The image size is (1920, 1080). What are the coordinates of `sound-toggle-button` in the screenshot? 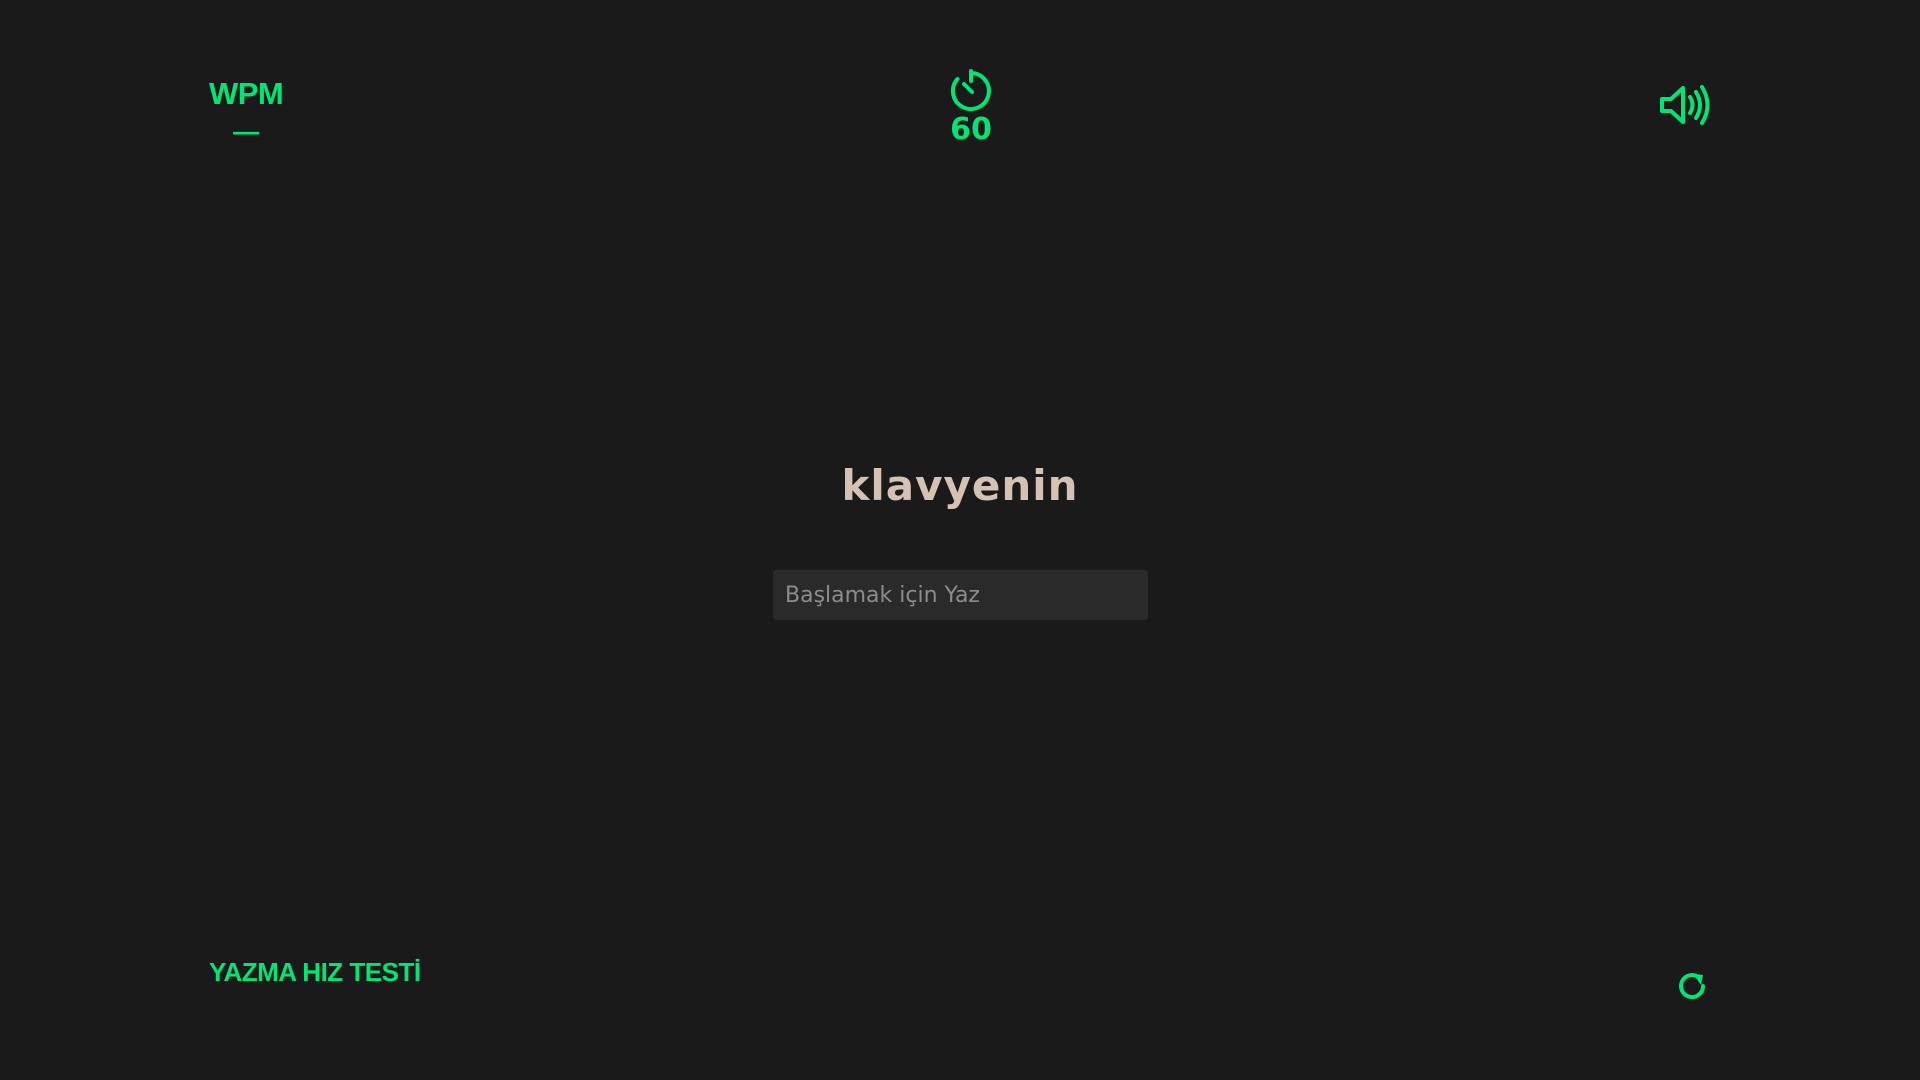 It's located at (1685, 105).